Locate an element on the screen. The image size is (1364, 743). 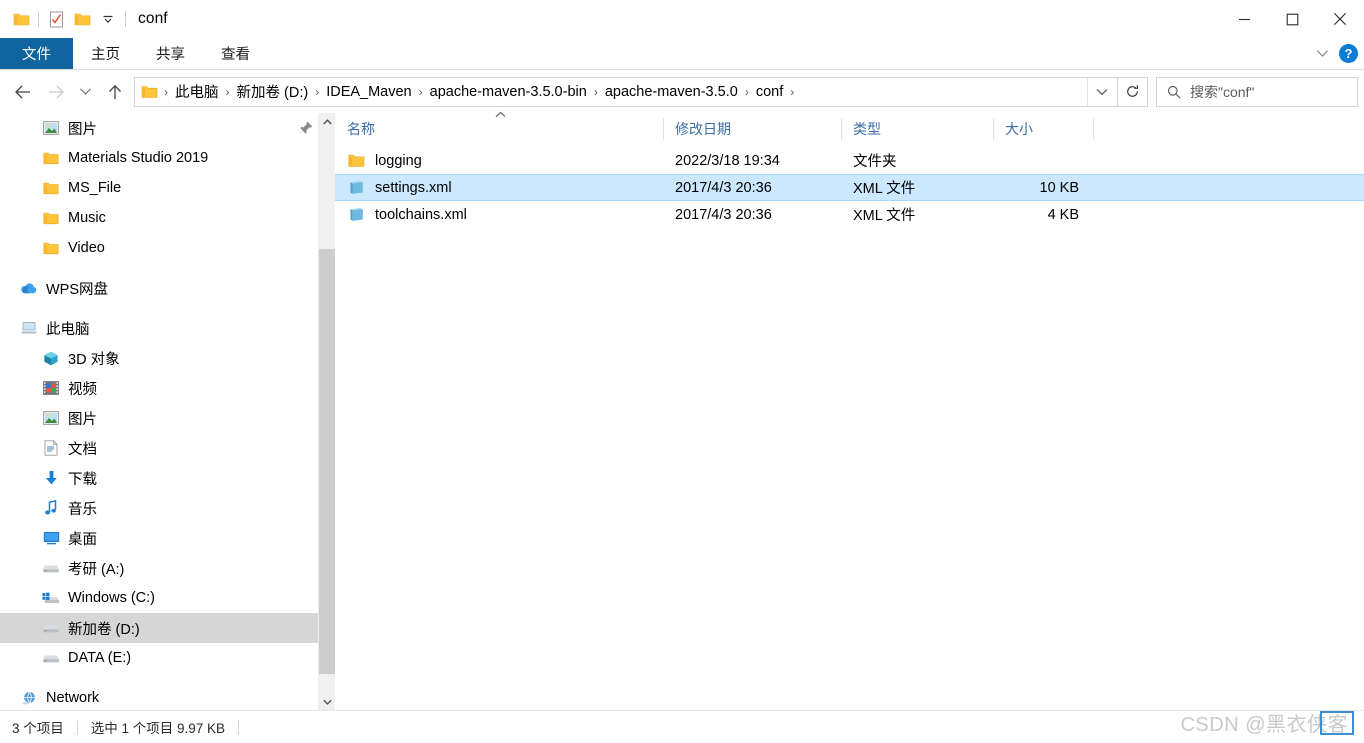
ribbon-right-controls: ? is located at coordinates (1337, 53).